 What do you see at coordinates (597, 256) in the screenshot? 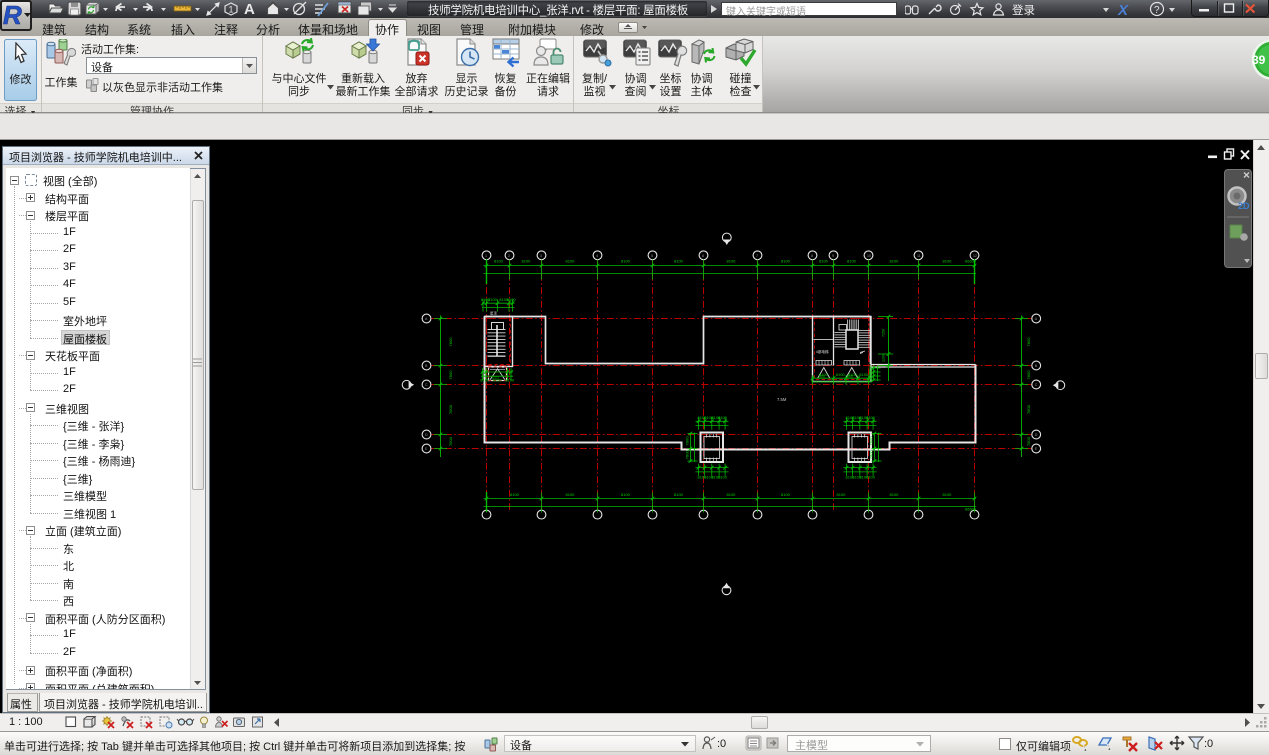
I see `svg-text: 4` at bounding box center [597, 256].